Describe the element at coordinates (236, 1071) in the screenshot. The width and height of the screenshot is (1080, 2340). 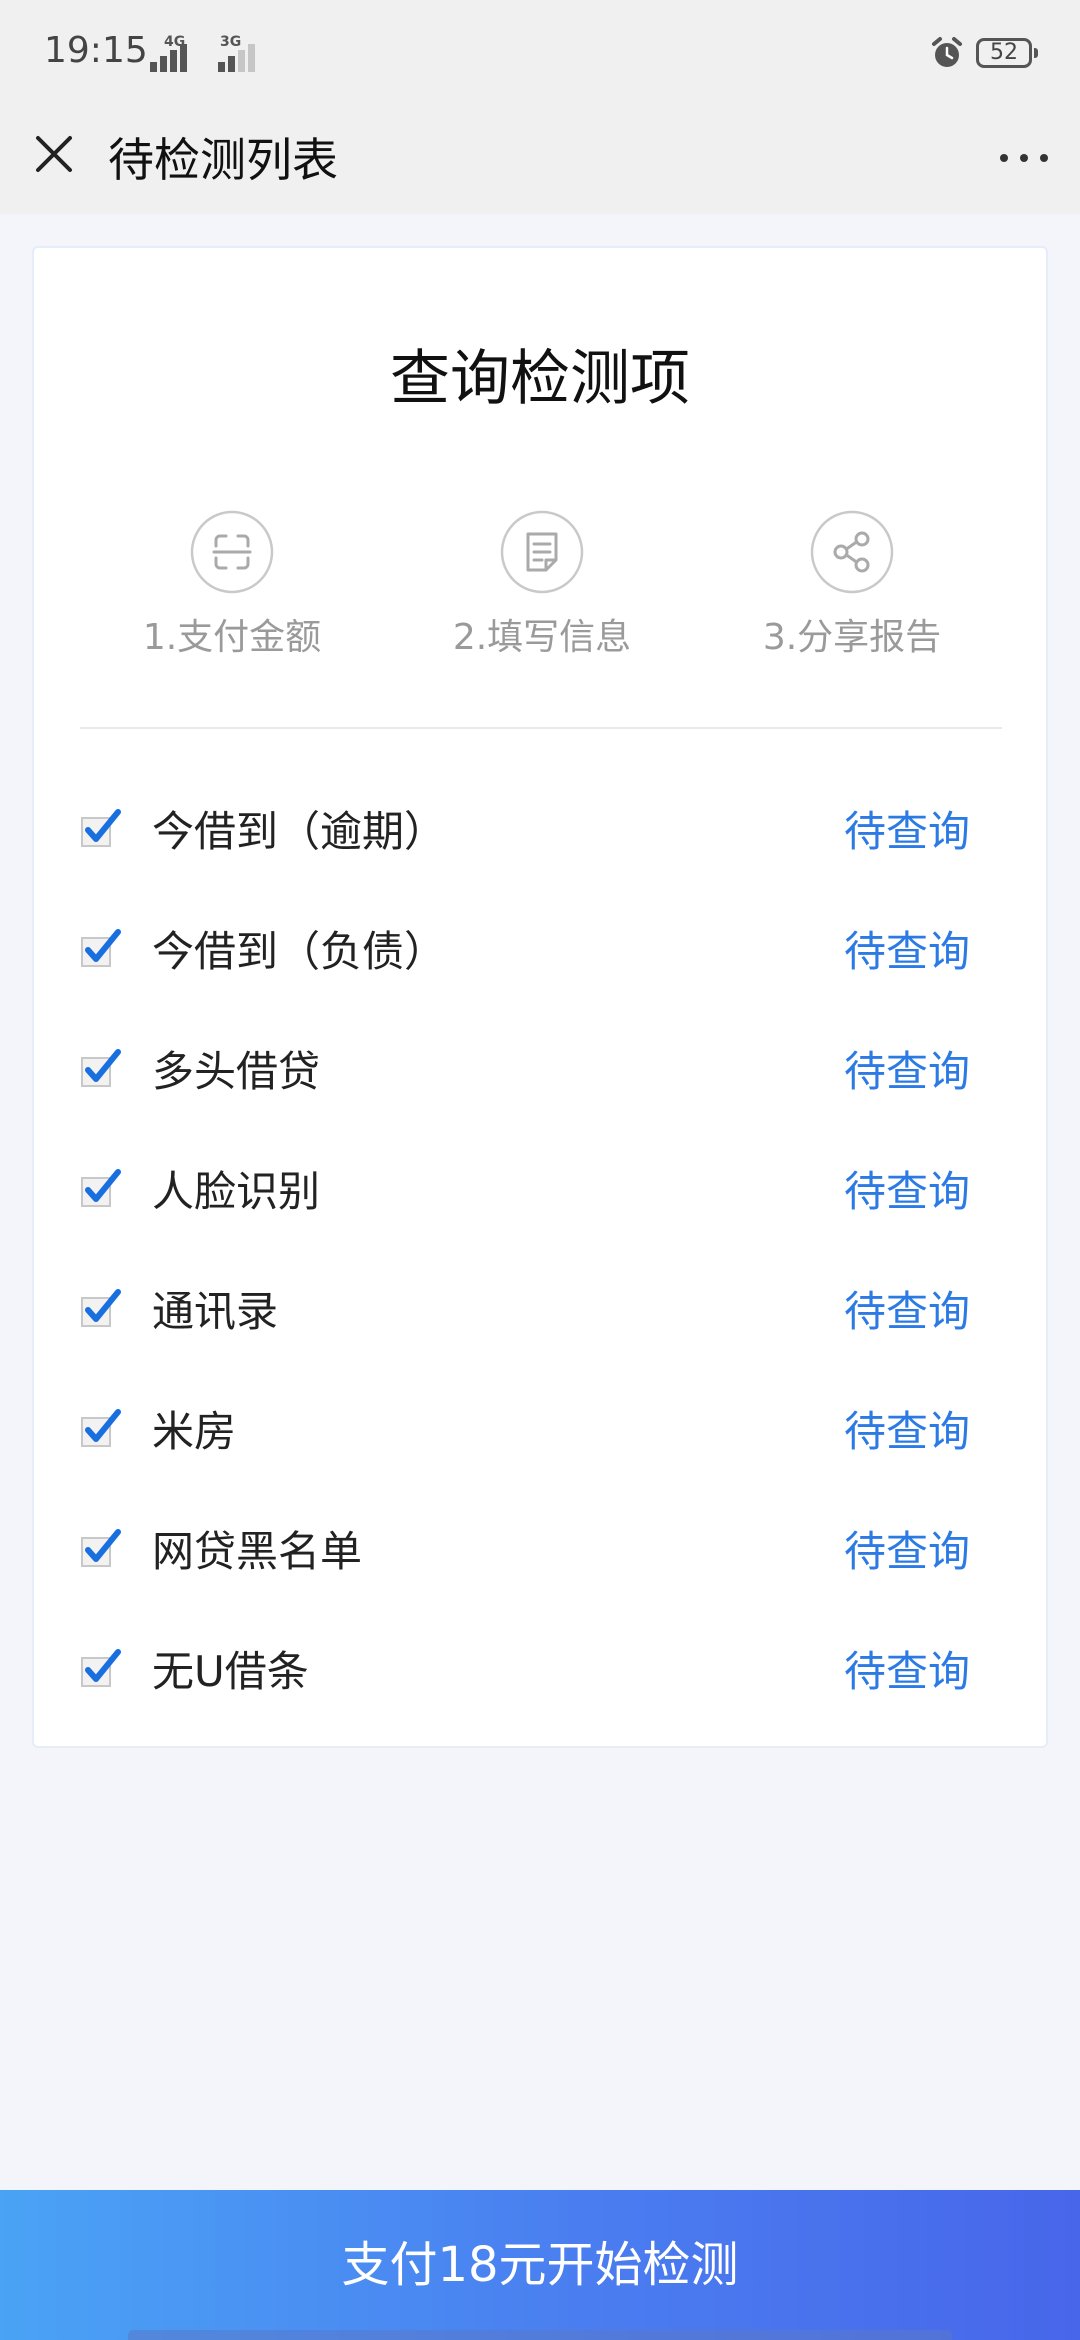
I see `item-label: 多头借贷` at that location.